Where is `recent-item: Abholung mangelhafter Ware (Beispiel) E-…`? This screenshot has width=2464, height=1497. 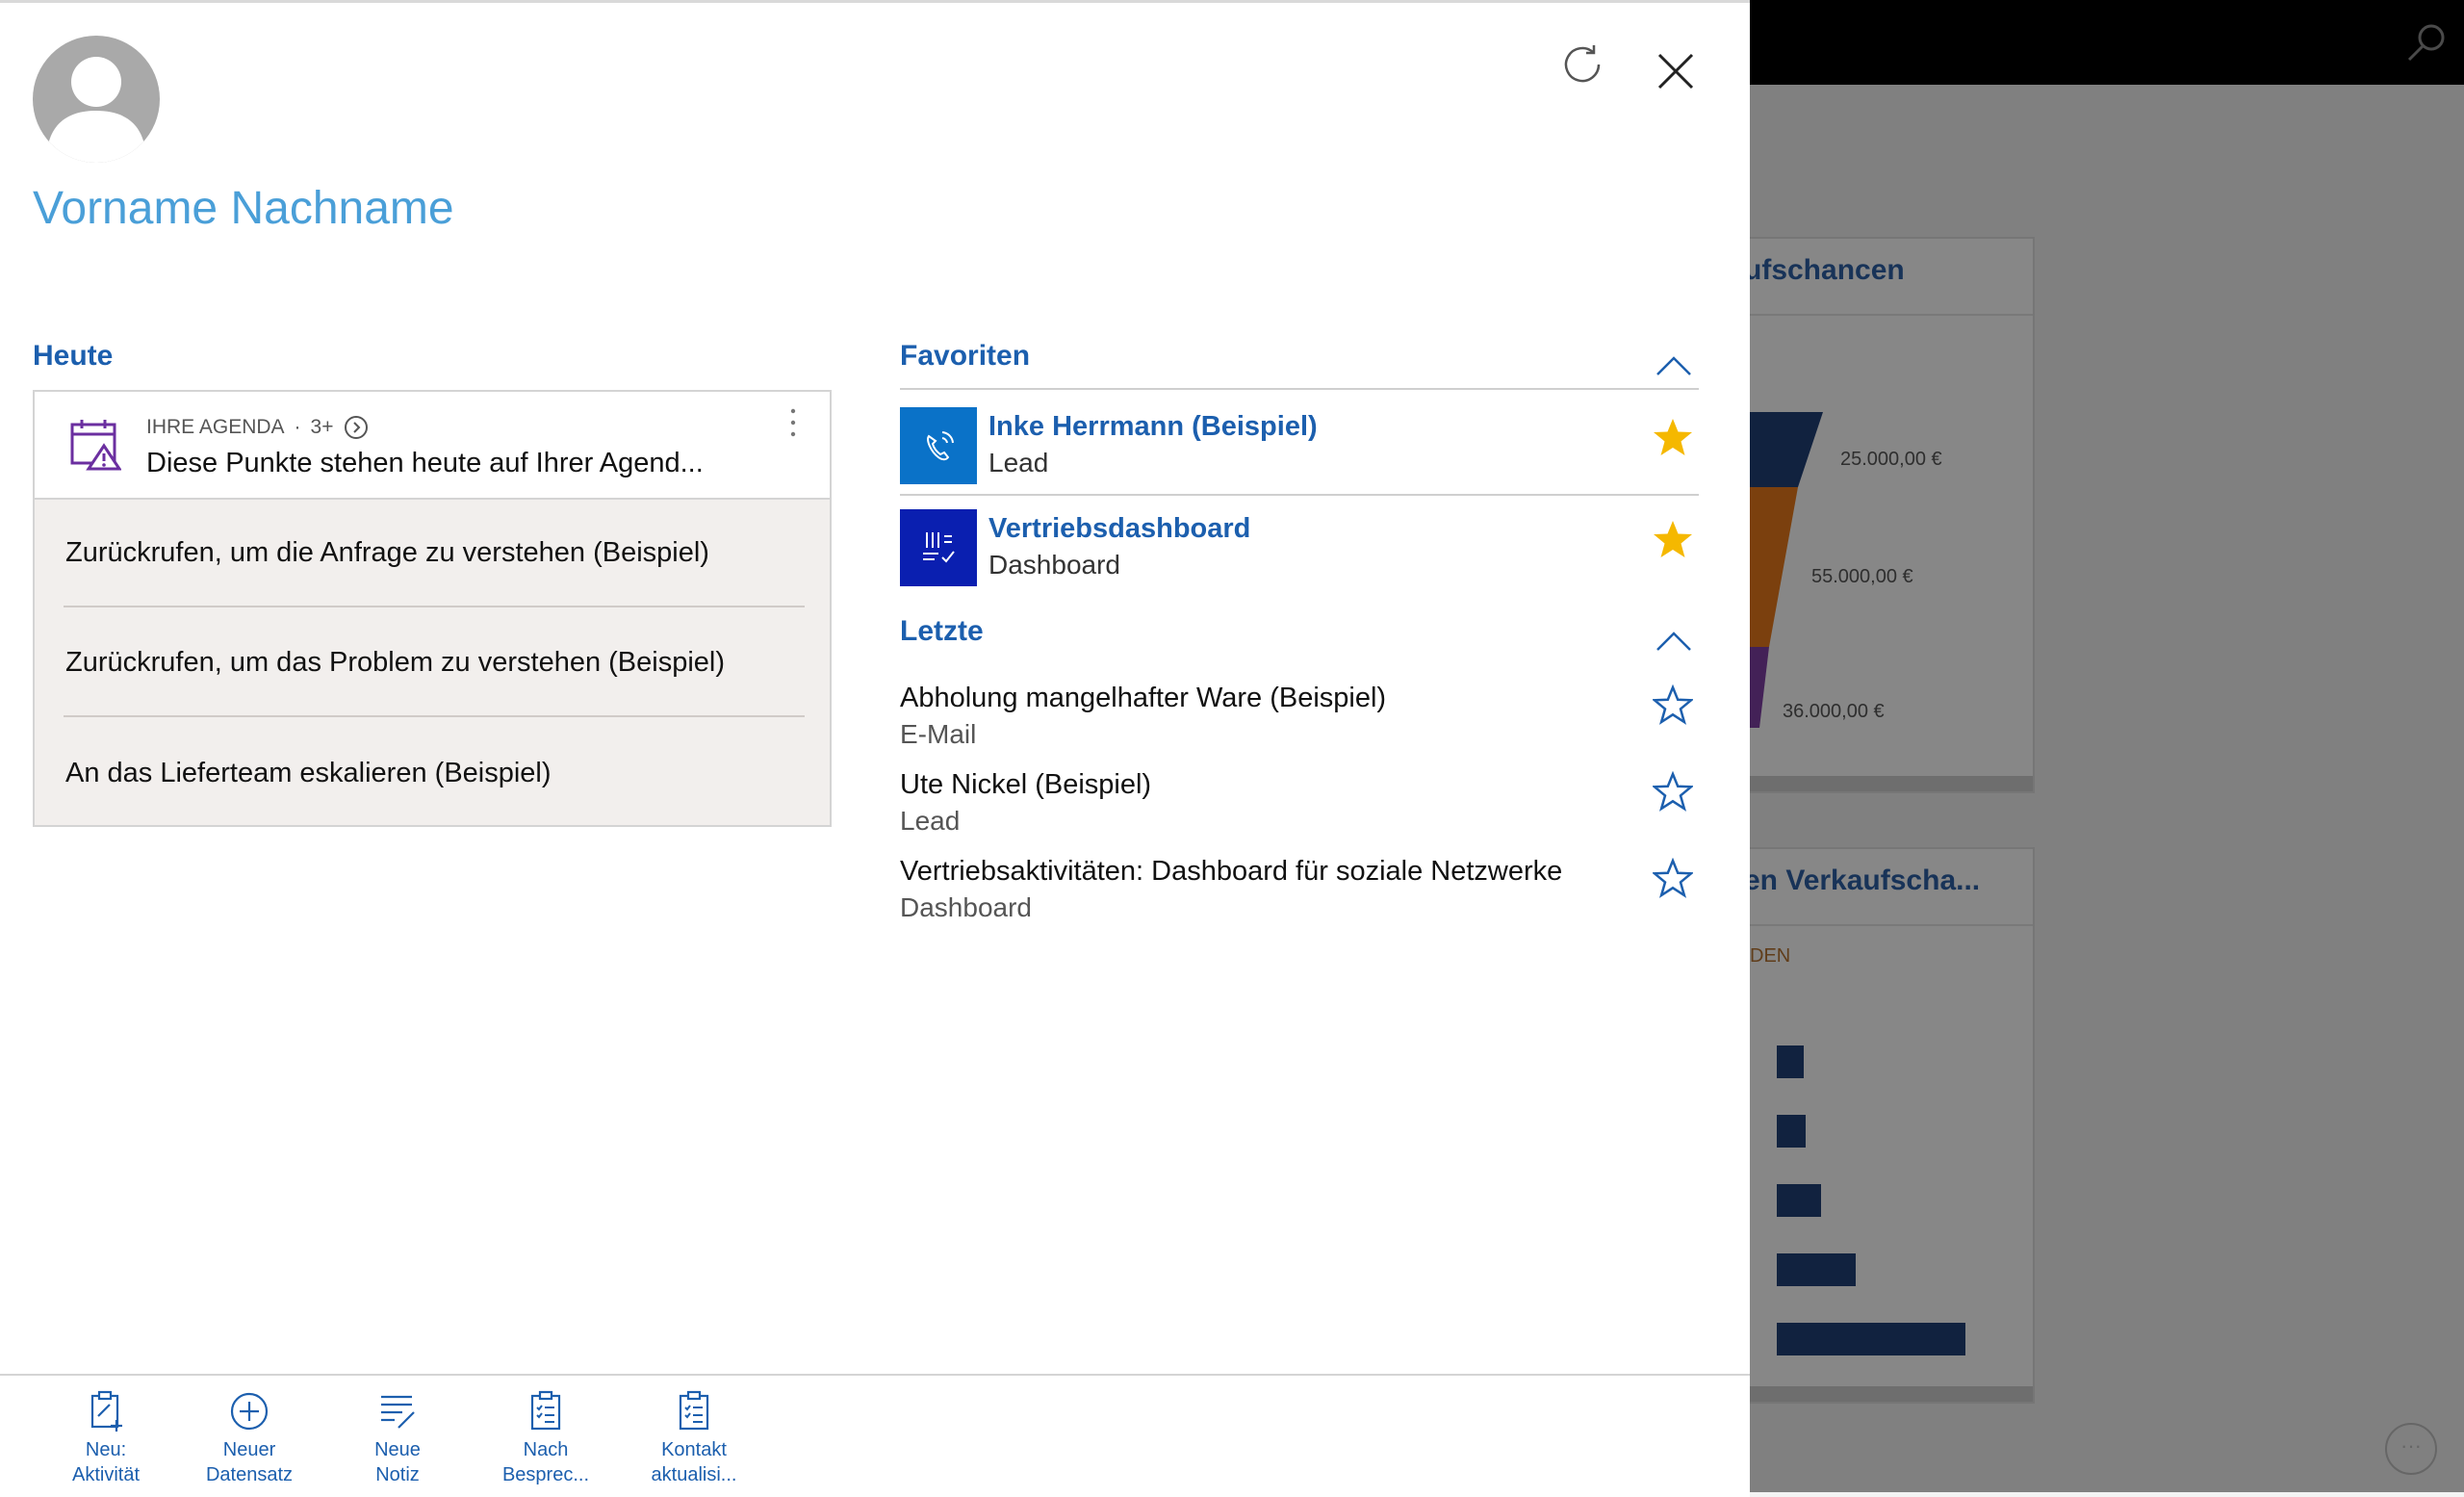
recent-item: Abholung mangelhafter Ware (Beispiel) E-… is located at coordinates (1299, 723).